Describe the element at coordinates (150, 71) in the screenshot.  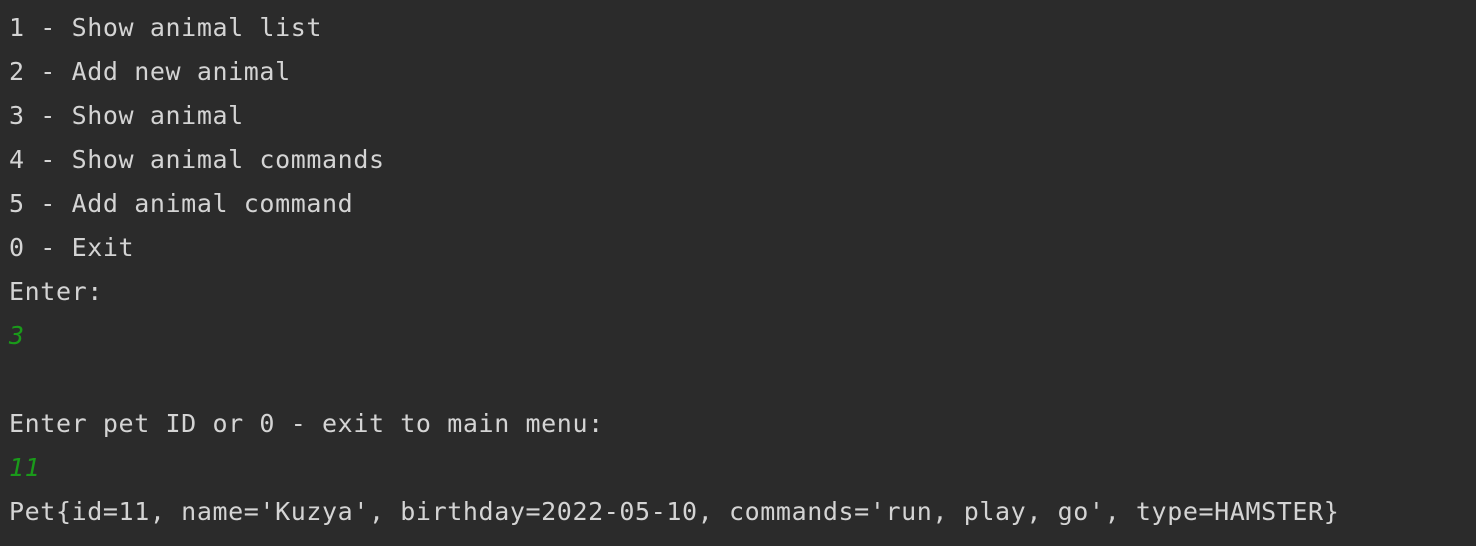
I see `menu-option-add-new-animal: 2 - Add new animal` at that location.